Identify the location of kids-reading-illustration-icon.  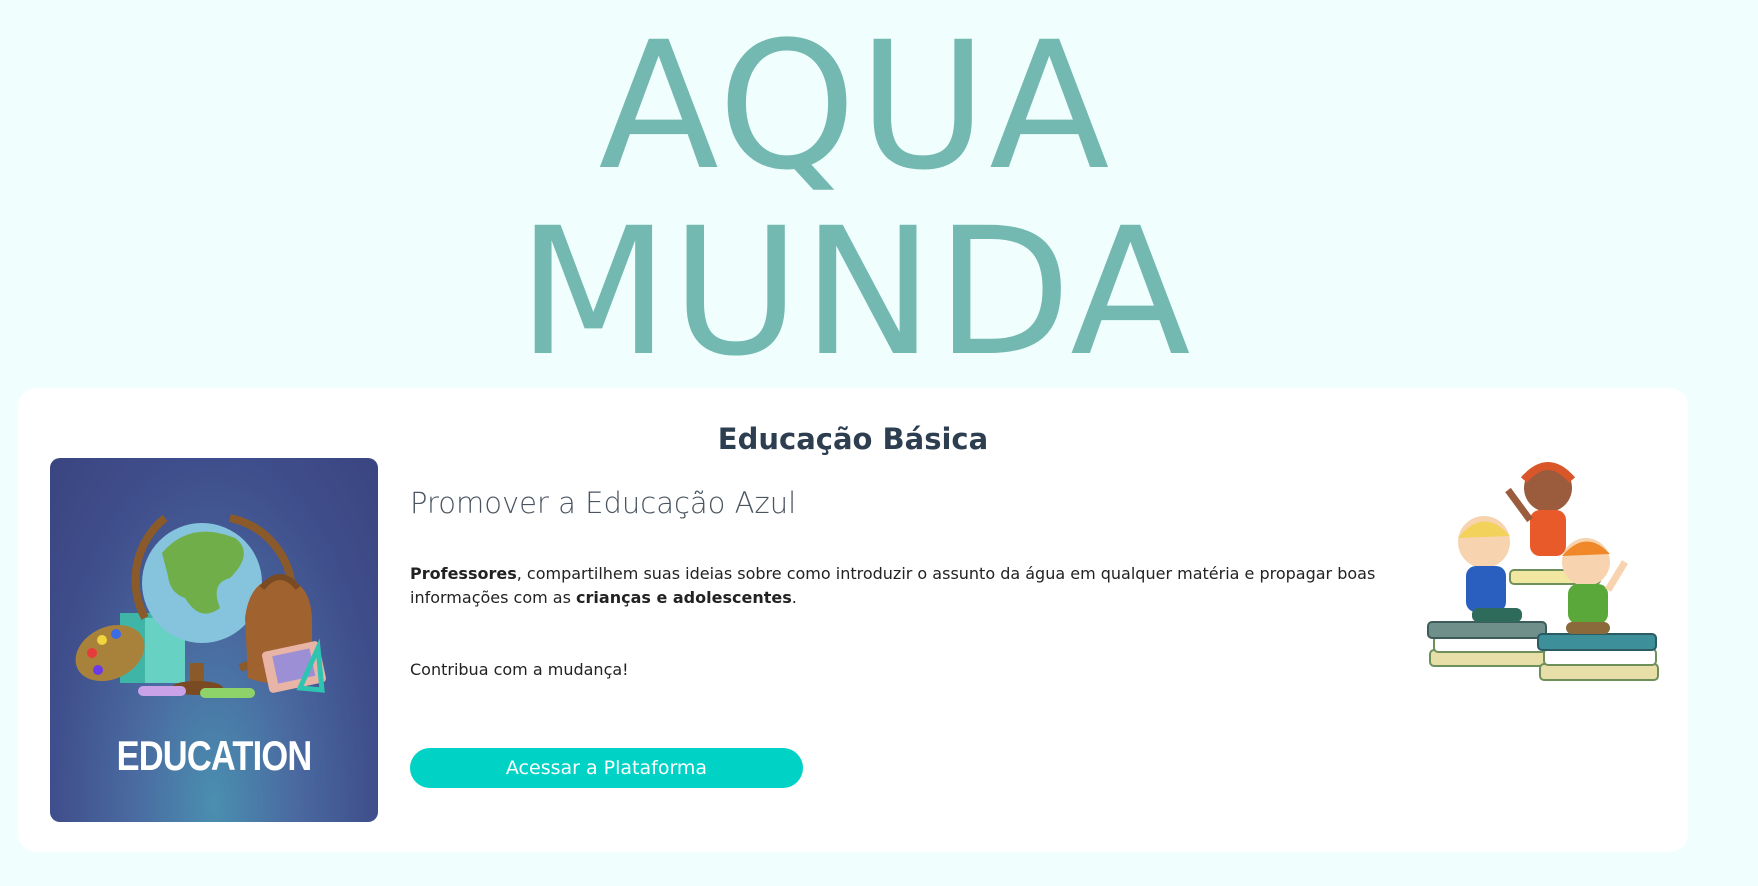
(1543, 571).